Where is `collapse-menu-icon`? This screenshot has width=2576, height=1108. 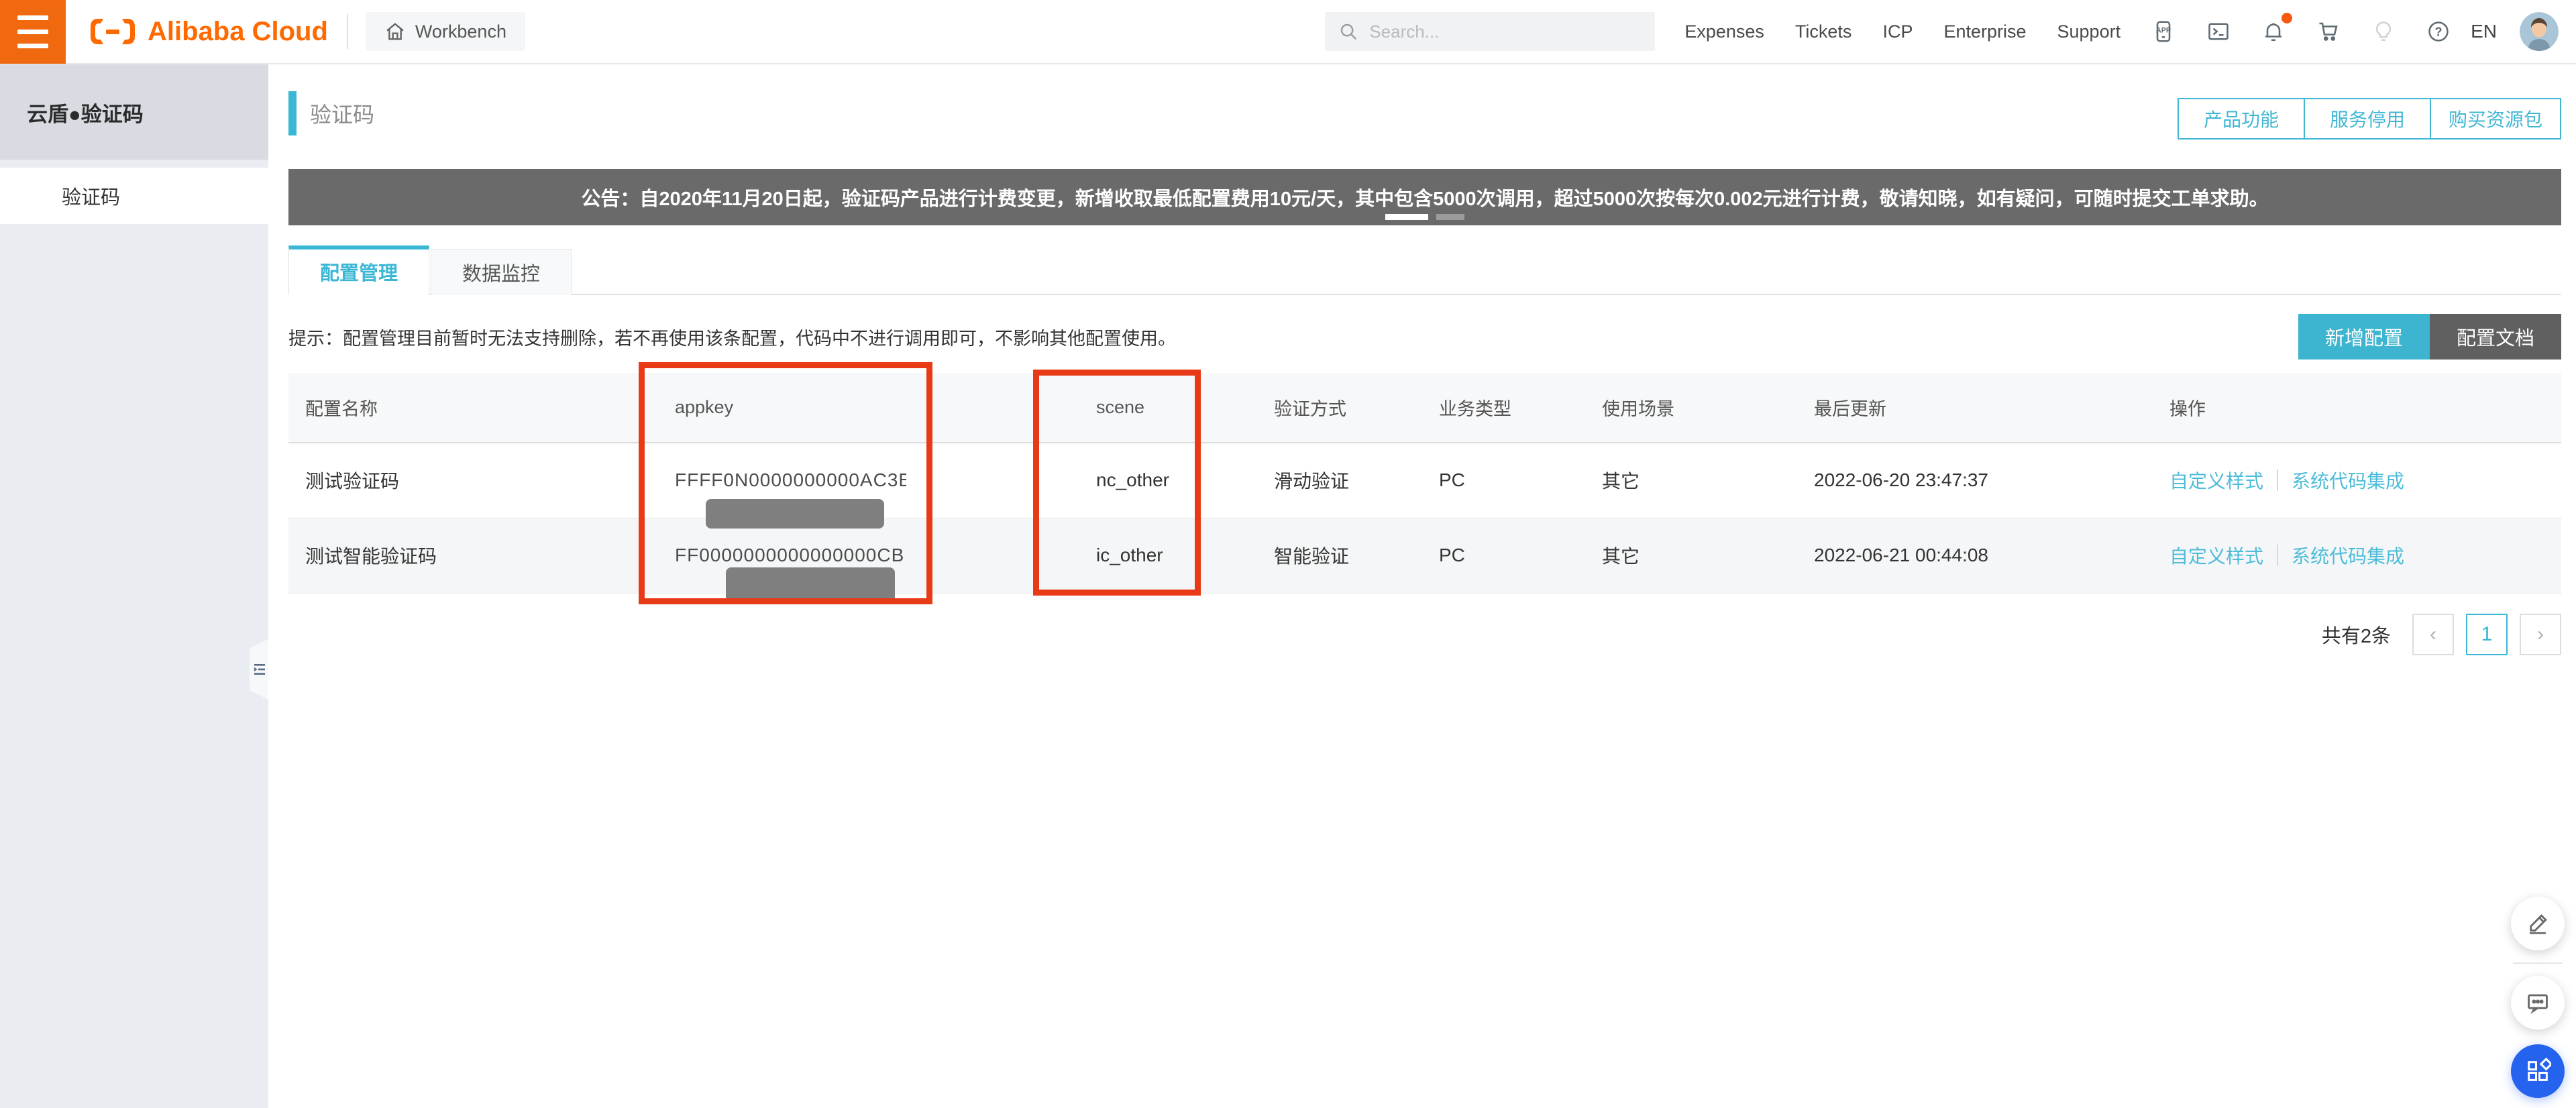 collapse-menu-icon is located at coordinates (259, 669).